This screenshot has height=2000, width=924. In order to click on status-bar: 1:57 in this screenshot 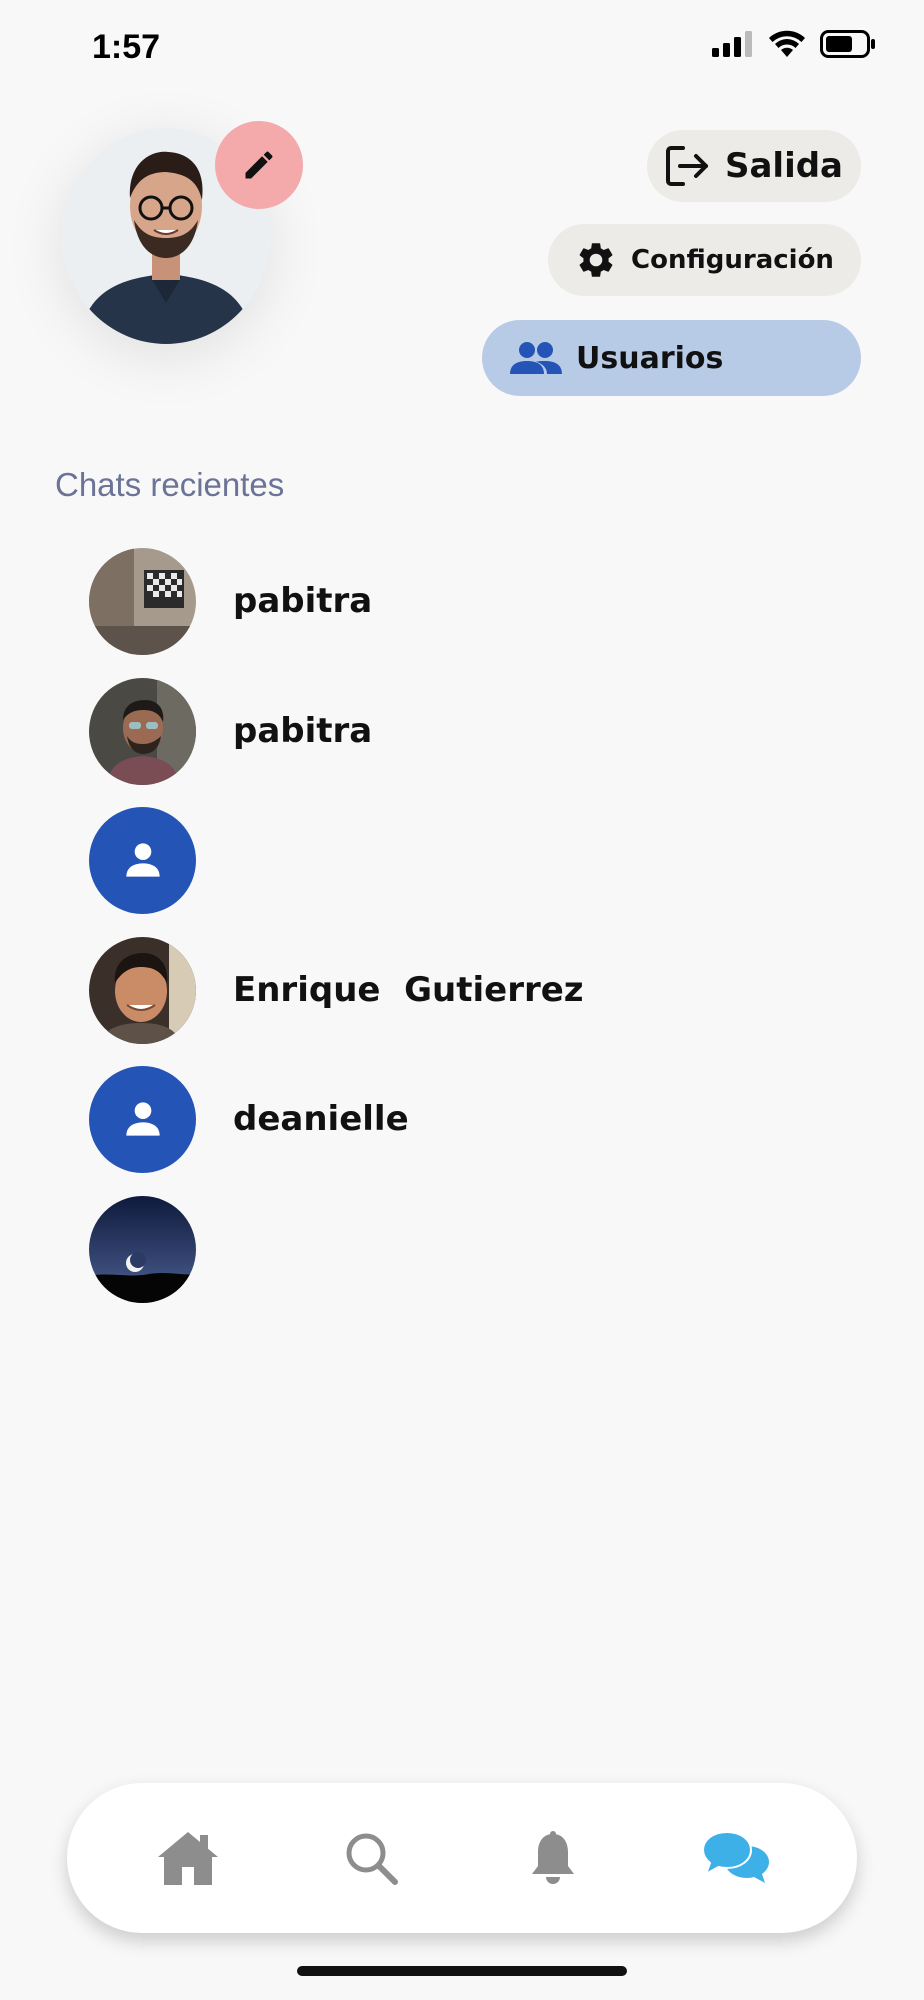, I will do `click(462, 50)`.